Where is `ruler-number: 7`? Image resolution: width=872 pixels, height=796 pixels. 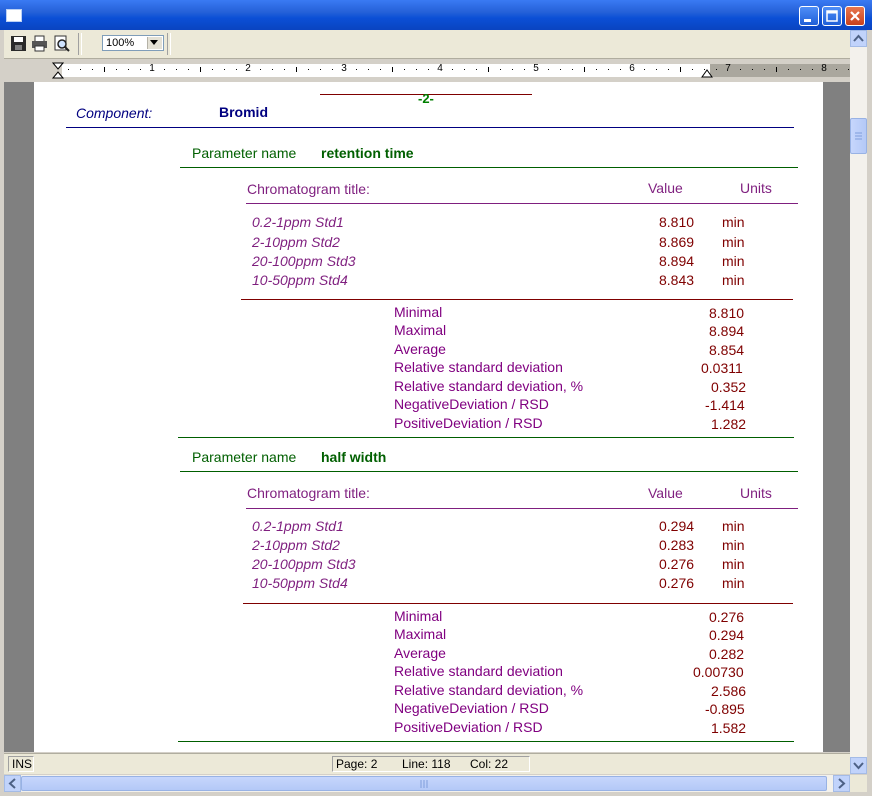
ruler-number: 7 is located at coordinates (728, 68).